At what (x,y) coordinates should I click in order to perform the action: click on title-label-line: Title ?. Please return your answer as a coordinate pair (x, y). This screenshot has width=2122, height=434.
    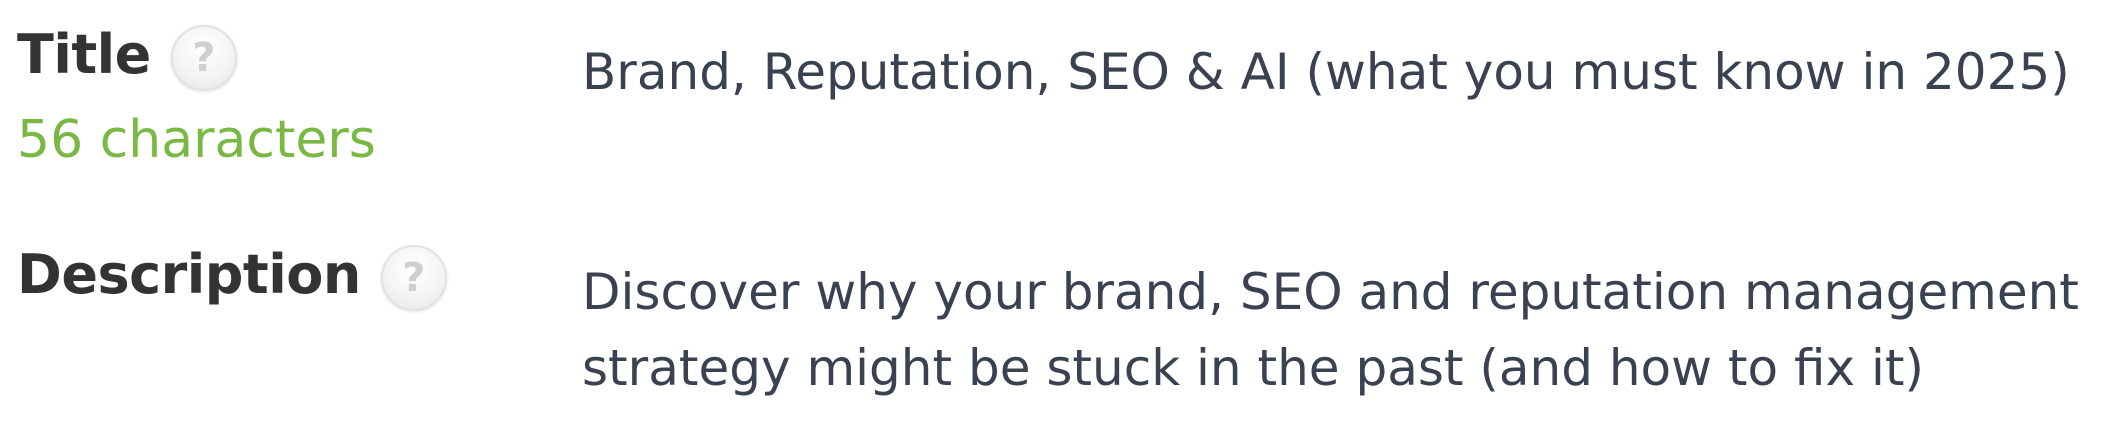
    Looking at the image, I should click on (287, 55).